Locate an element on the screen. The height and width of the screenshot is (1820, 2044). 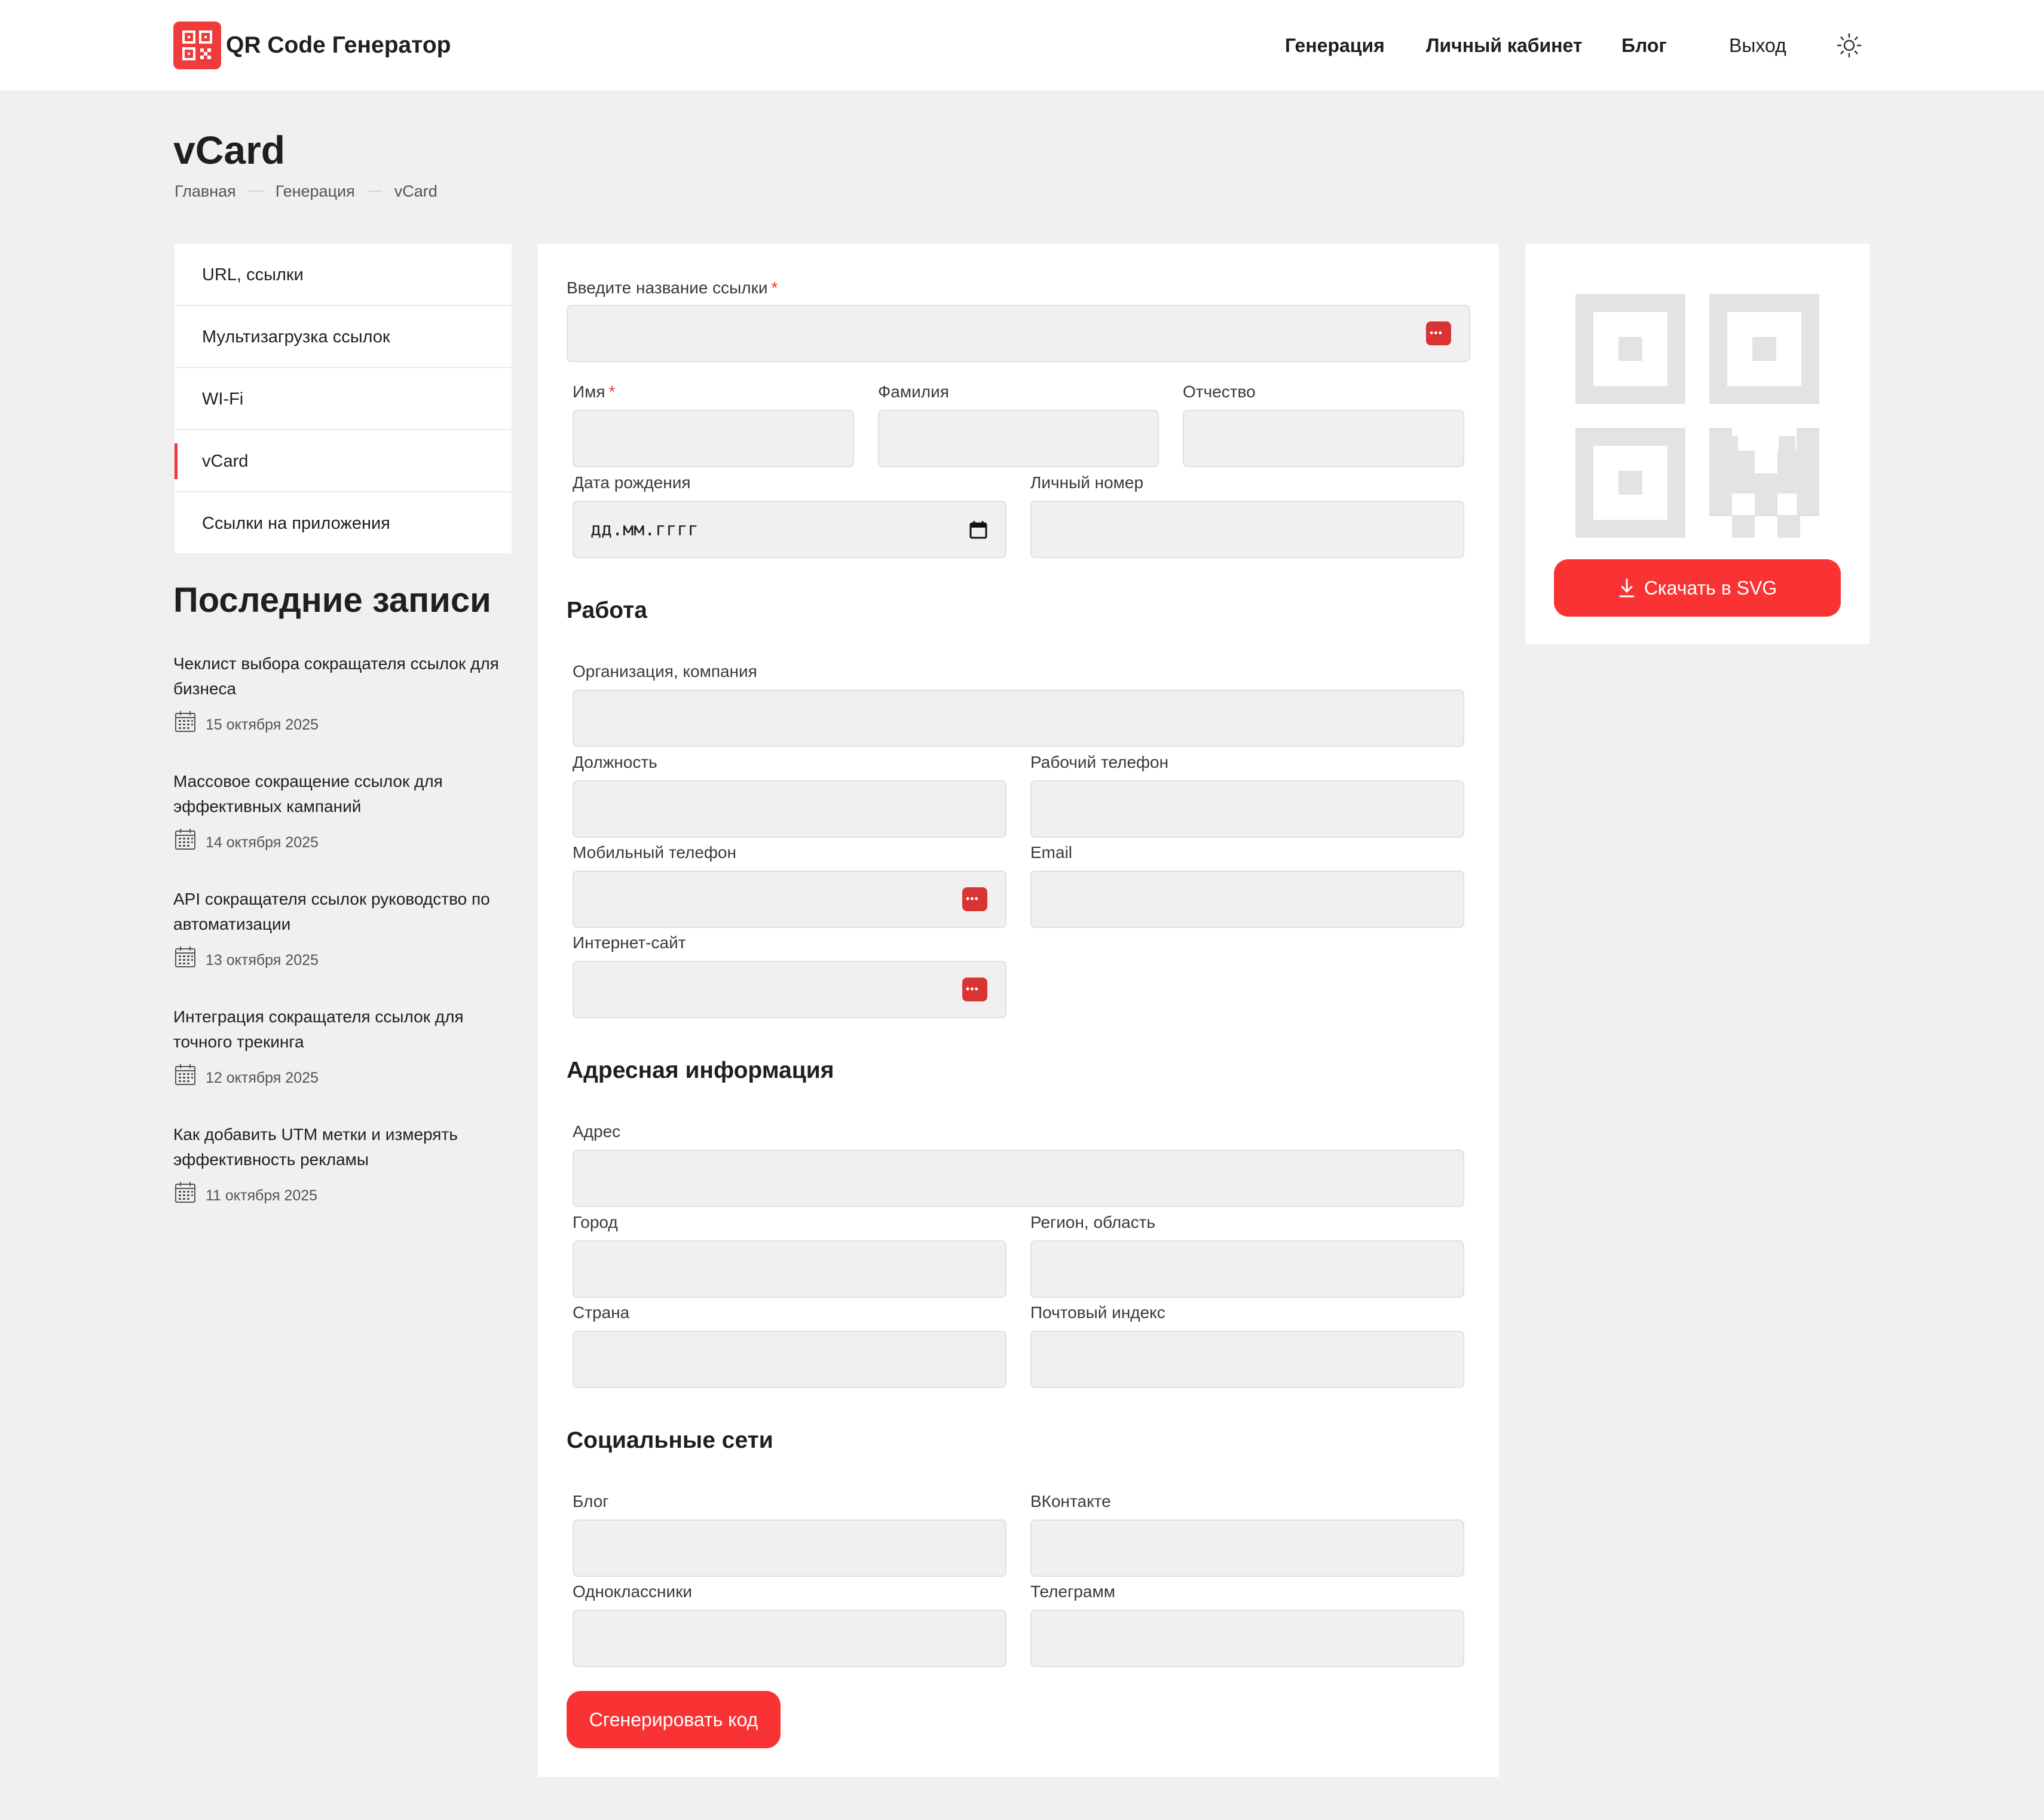
brand-name: QR Code Генератор is located at coordinates (338, 45).